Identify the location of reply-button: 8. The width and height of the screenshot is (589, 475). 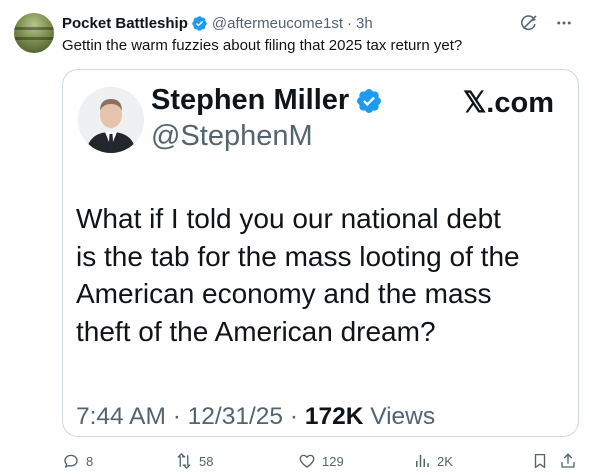
(77, 461).